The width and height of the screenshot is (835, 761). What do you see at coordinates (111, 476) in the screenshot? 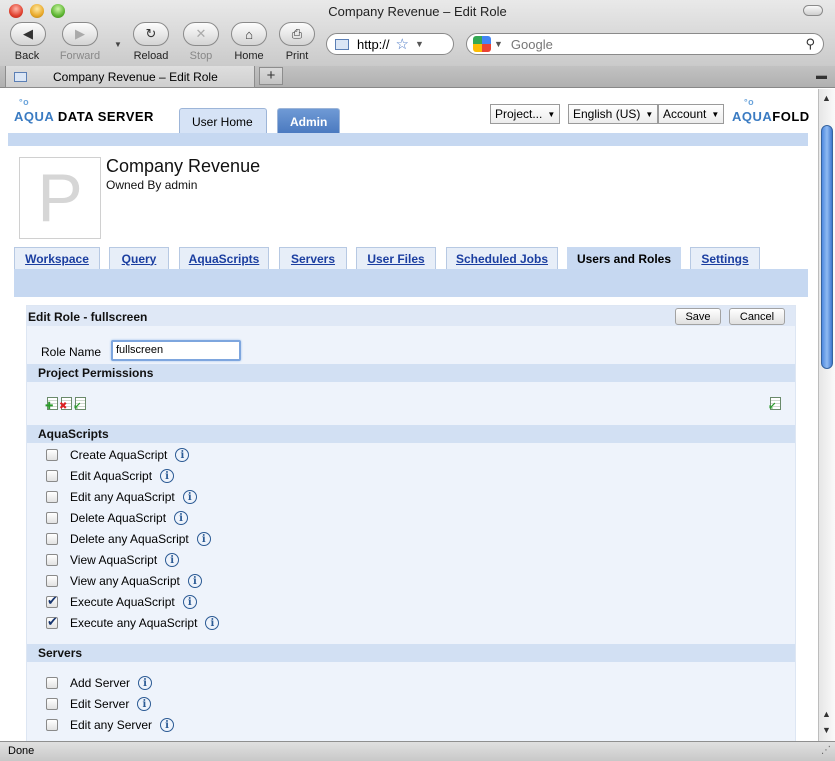
I see `permission-label: Edit AquaScript` at bounding box center [111, 476].